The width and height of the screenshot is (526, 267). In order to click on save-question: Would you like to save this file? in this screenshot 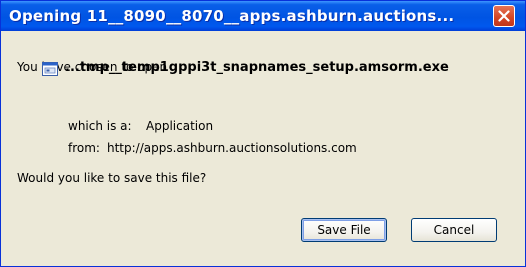, I will do `click(112, 178)`.